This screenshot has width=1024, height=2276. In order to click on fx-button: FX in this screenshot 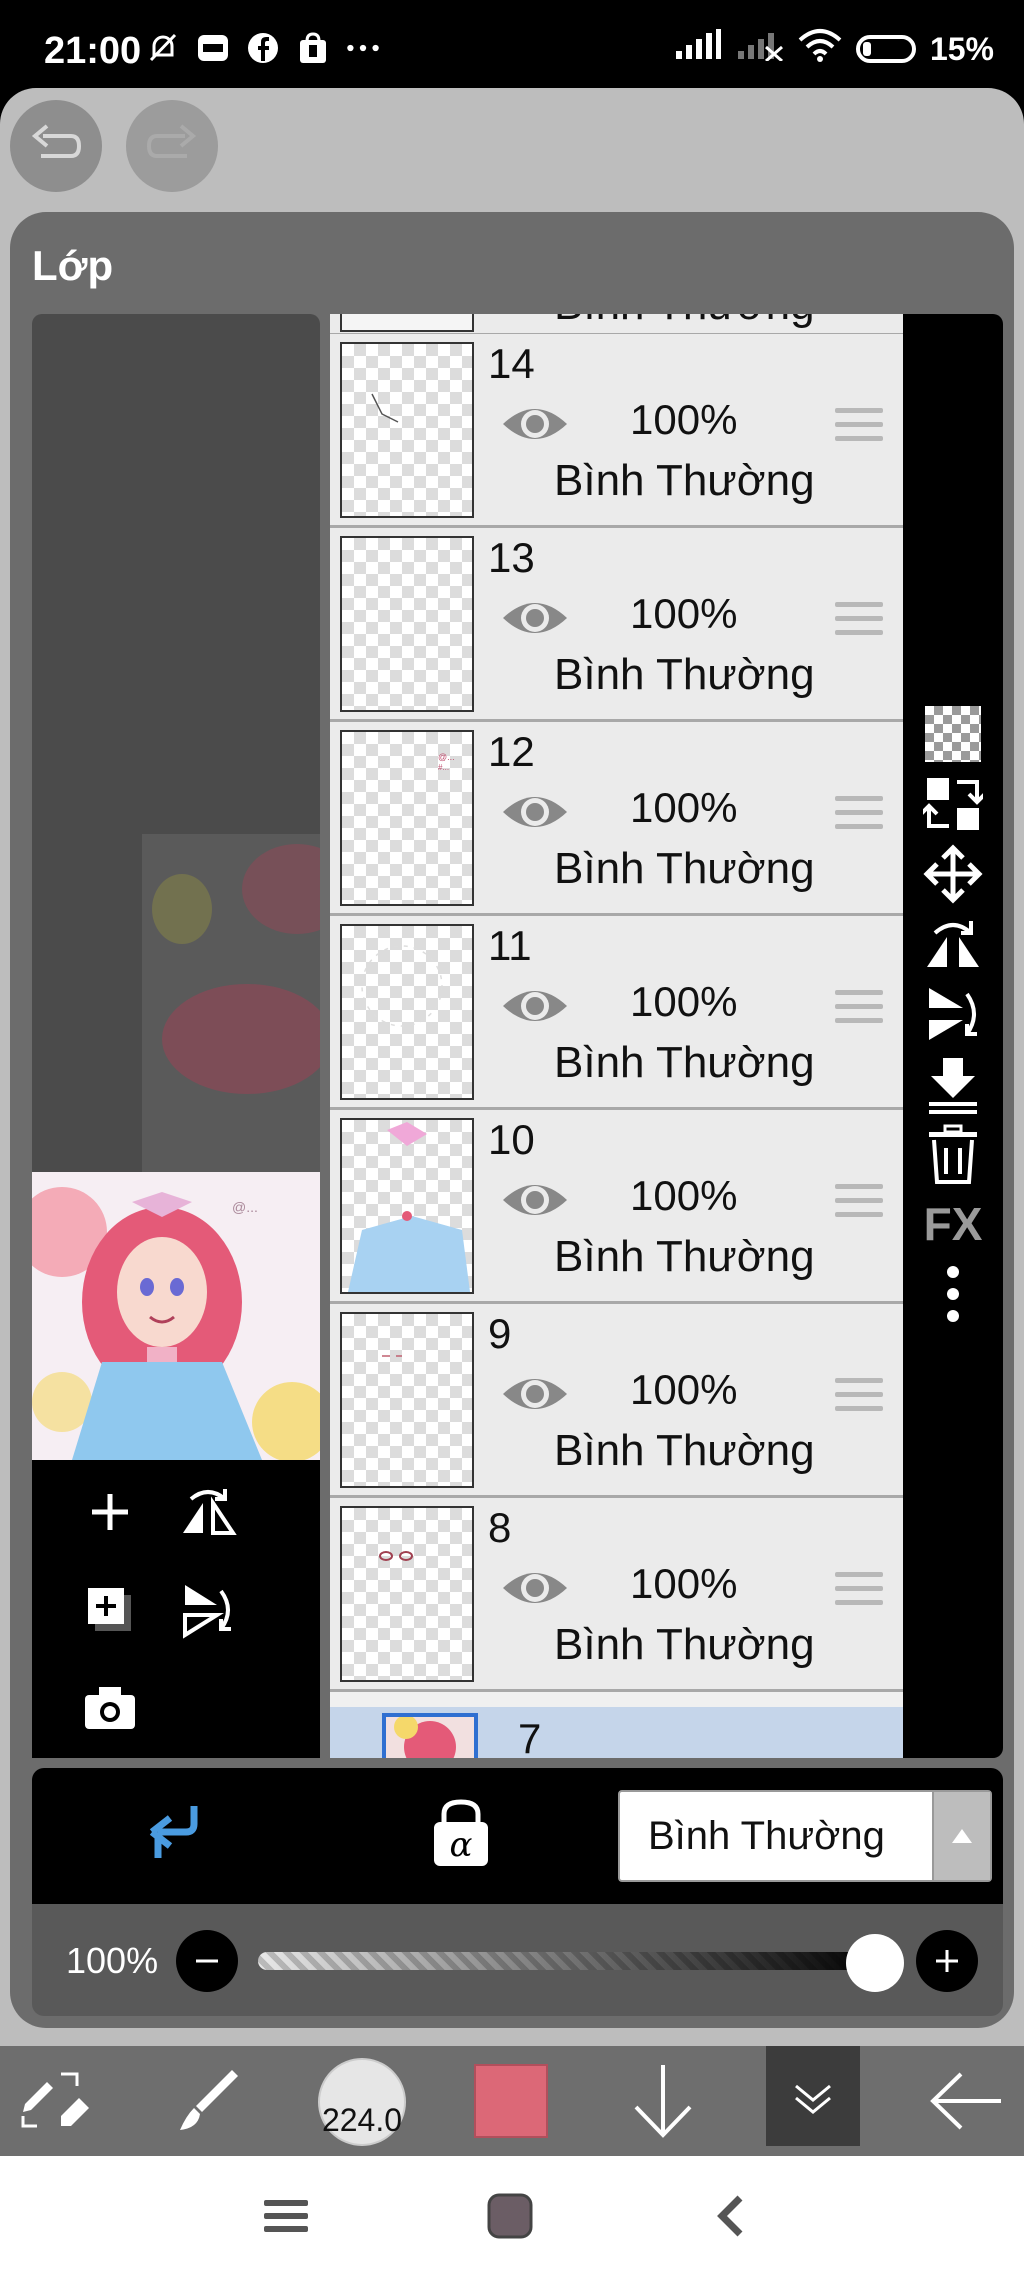, I will do `click(953, 1224)`.